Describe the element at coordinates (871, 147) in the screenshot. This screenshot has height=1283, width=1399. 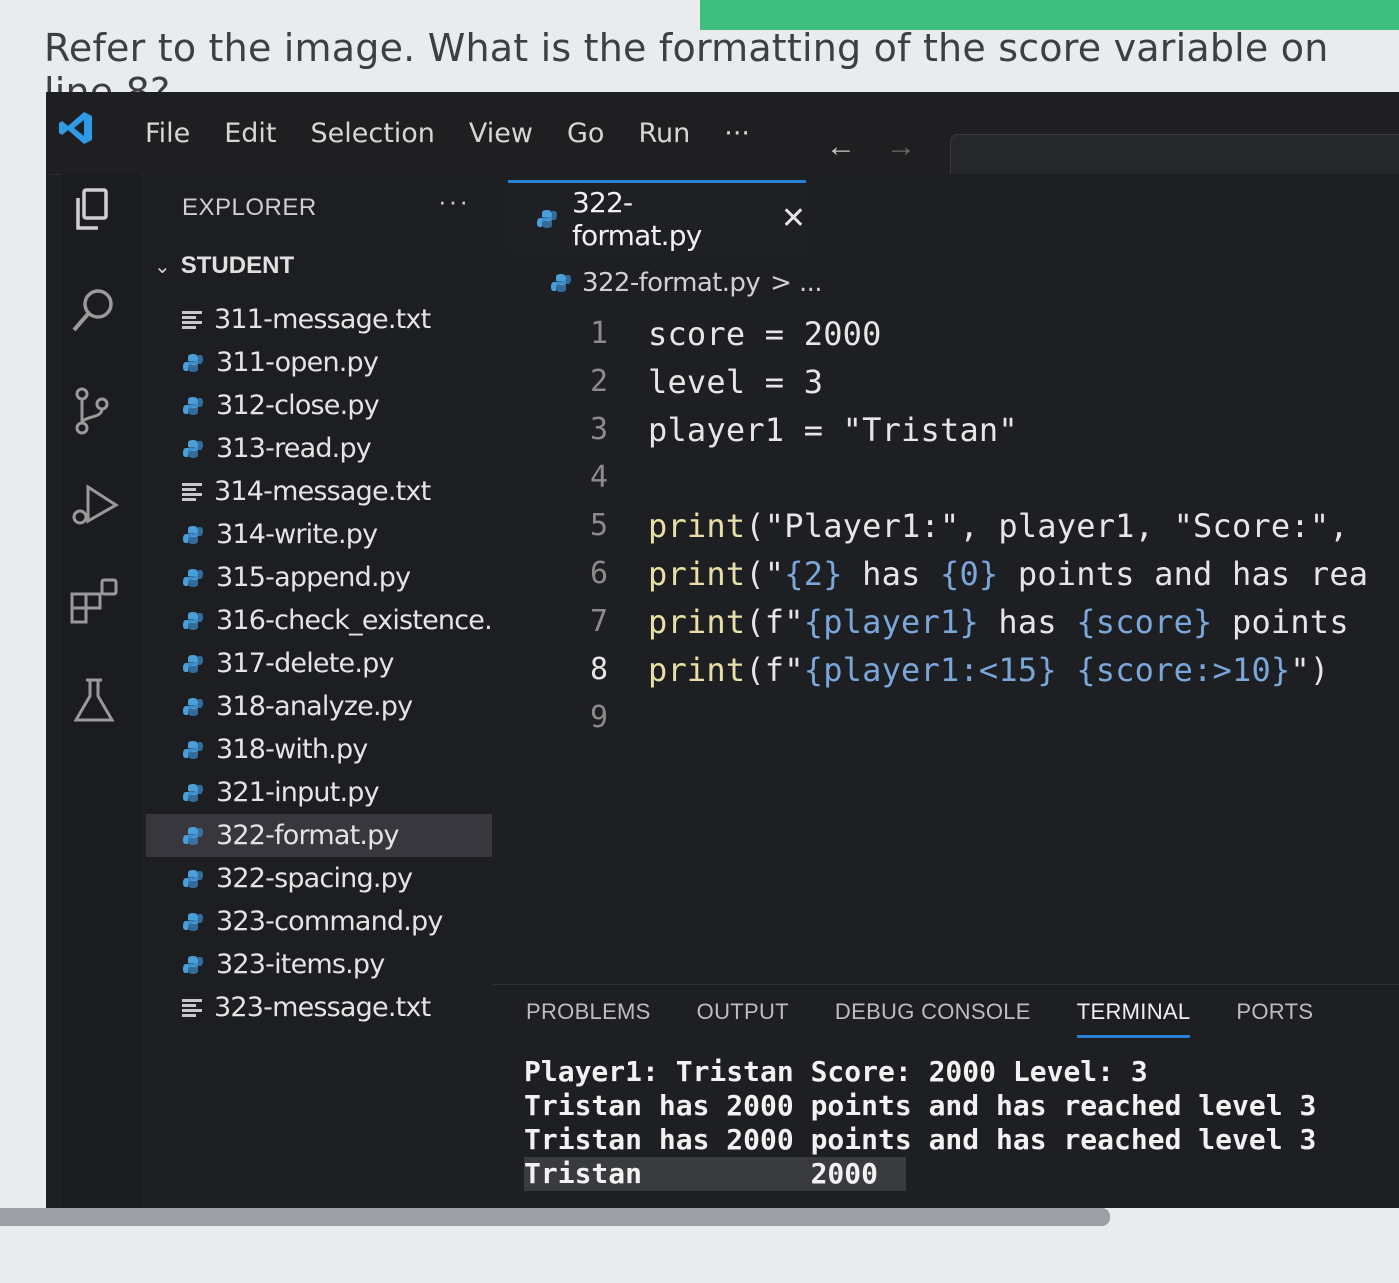
I see `nav-arrows: ← →` at that location.